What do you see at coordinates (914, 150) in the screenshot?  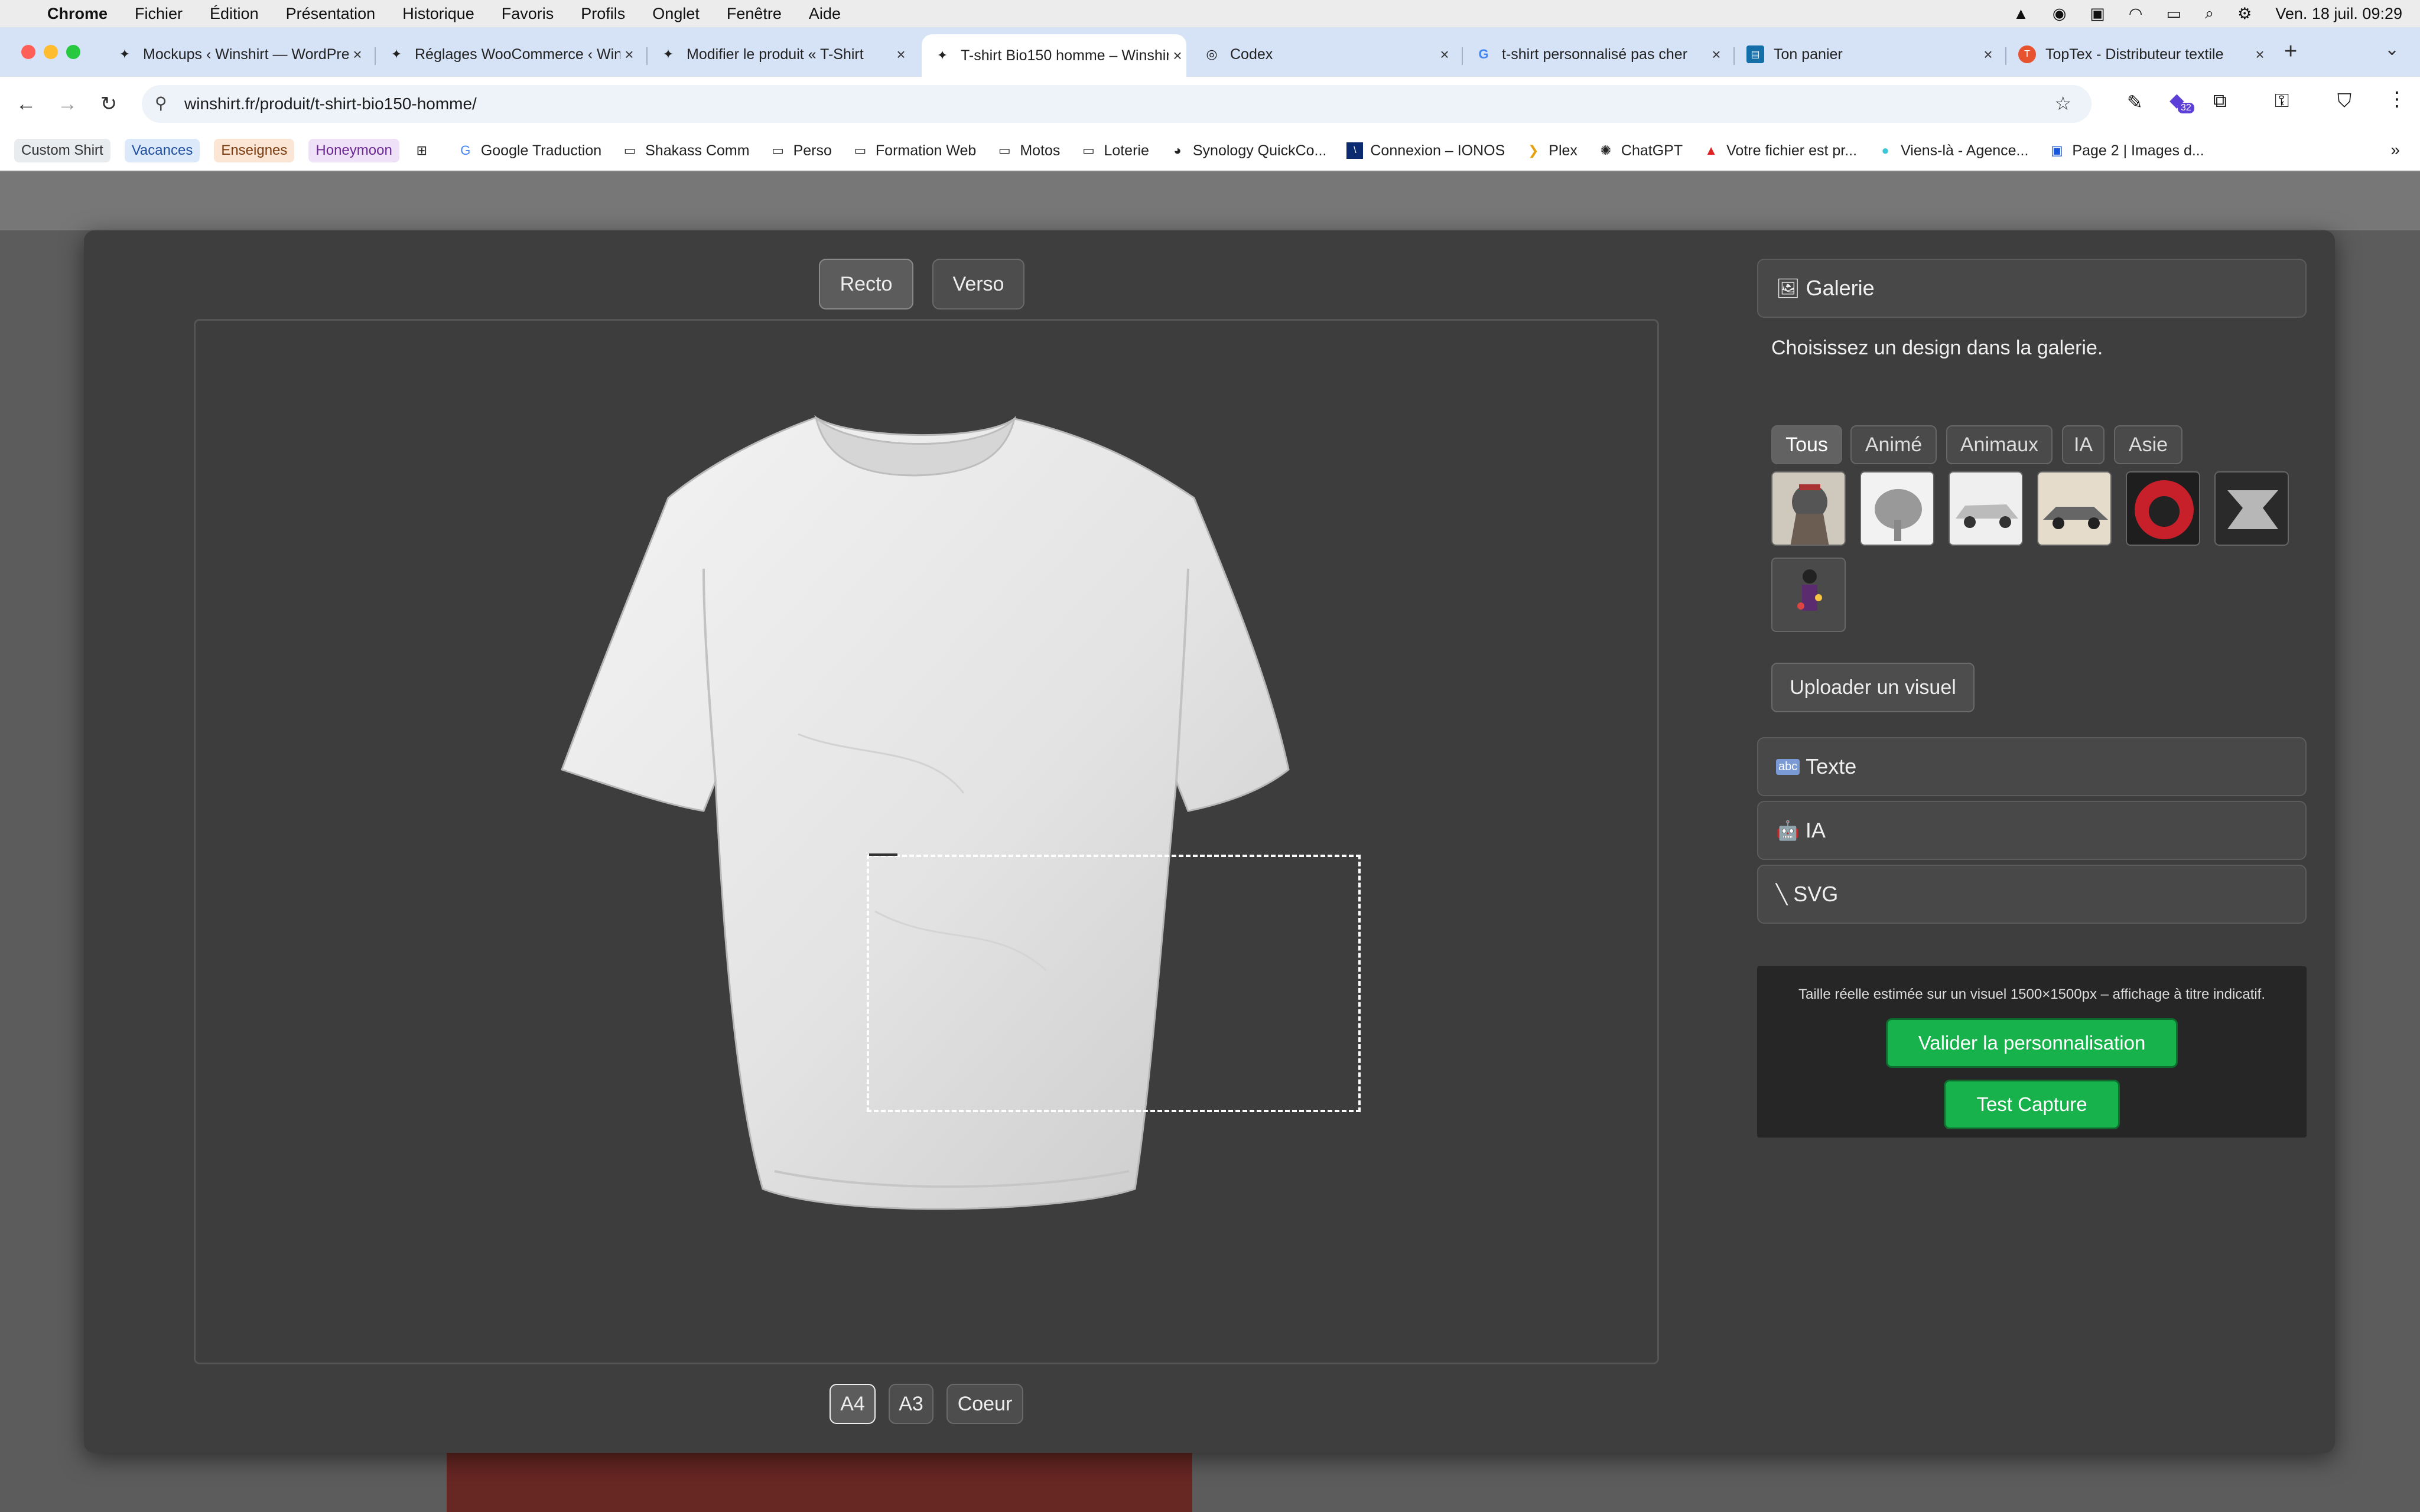 I see `bookmark-formation-web: ▭ Formation Web` at bounding box center [914, 150].